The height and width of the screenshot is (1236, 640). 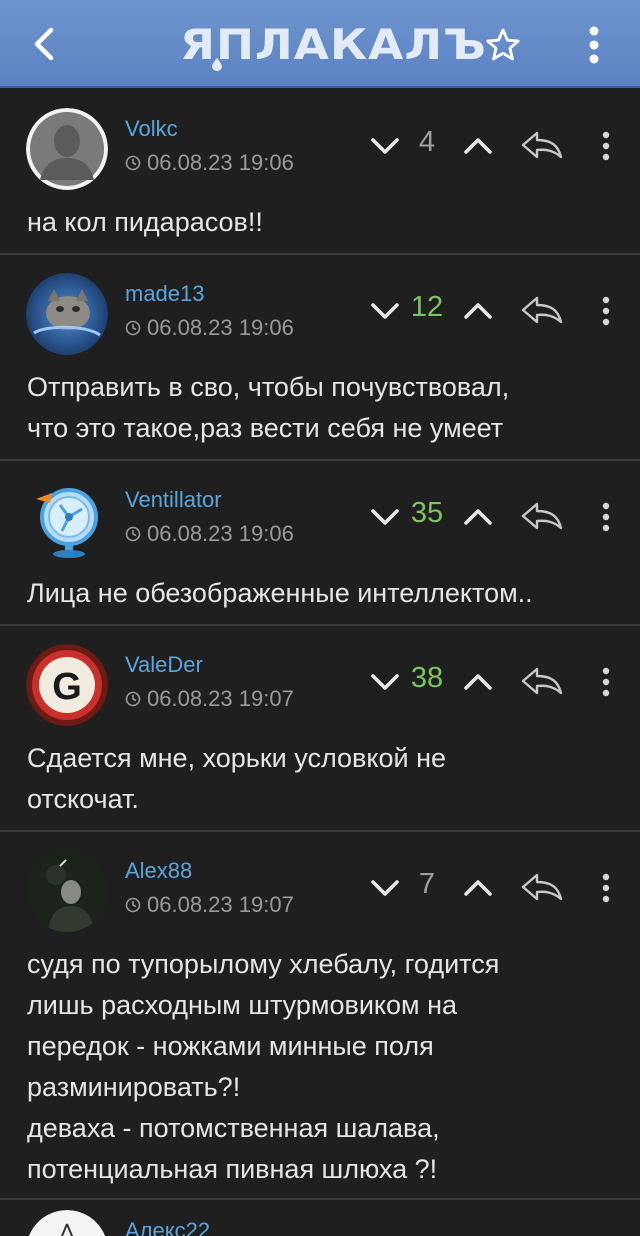 I want to click on comment-item: Volkc 06.08.23 19:06 4 на кол пидарасов!!, so click(x=320, y=172).